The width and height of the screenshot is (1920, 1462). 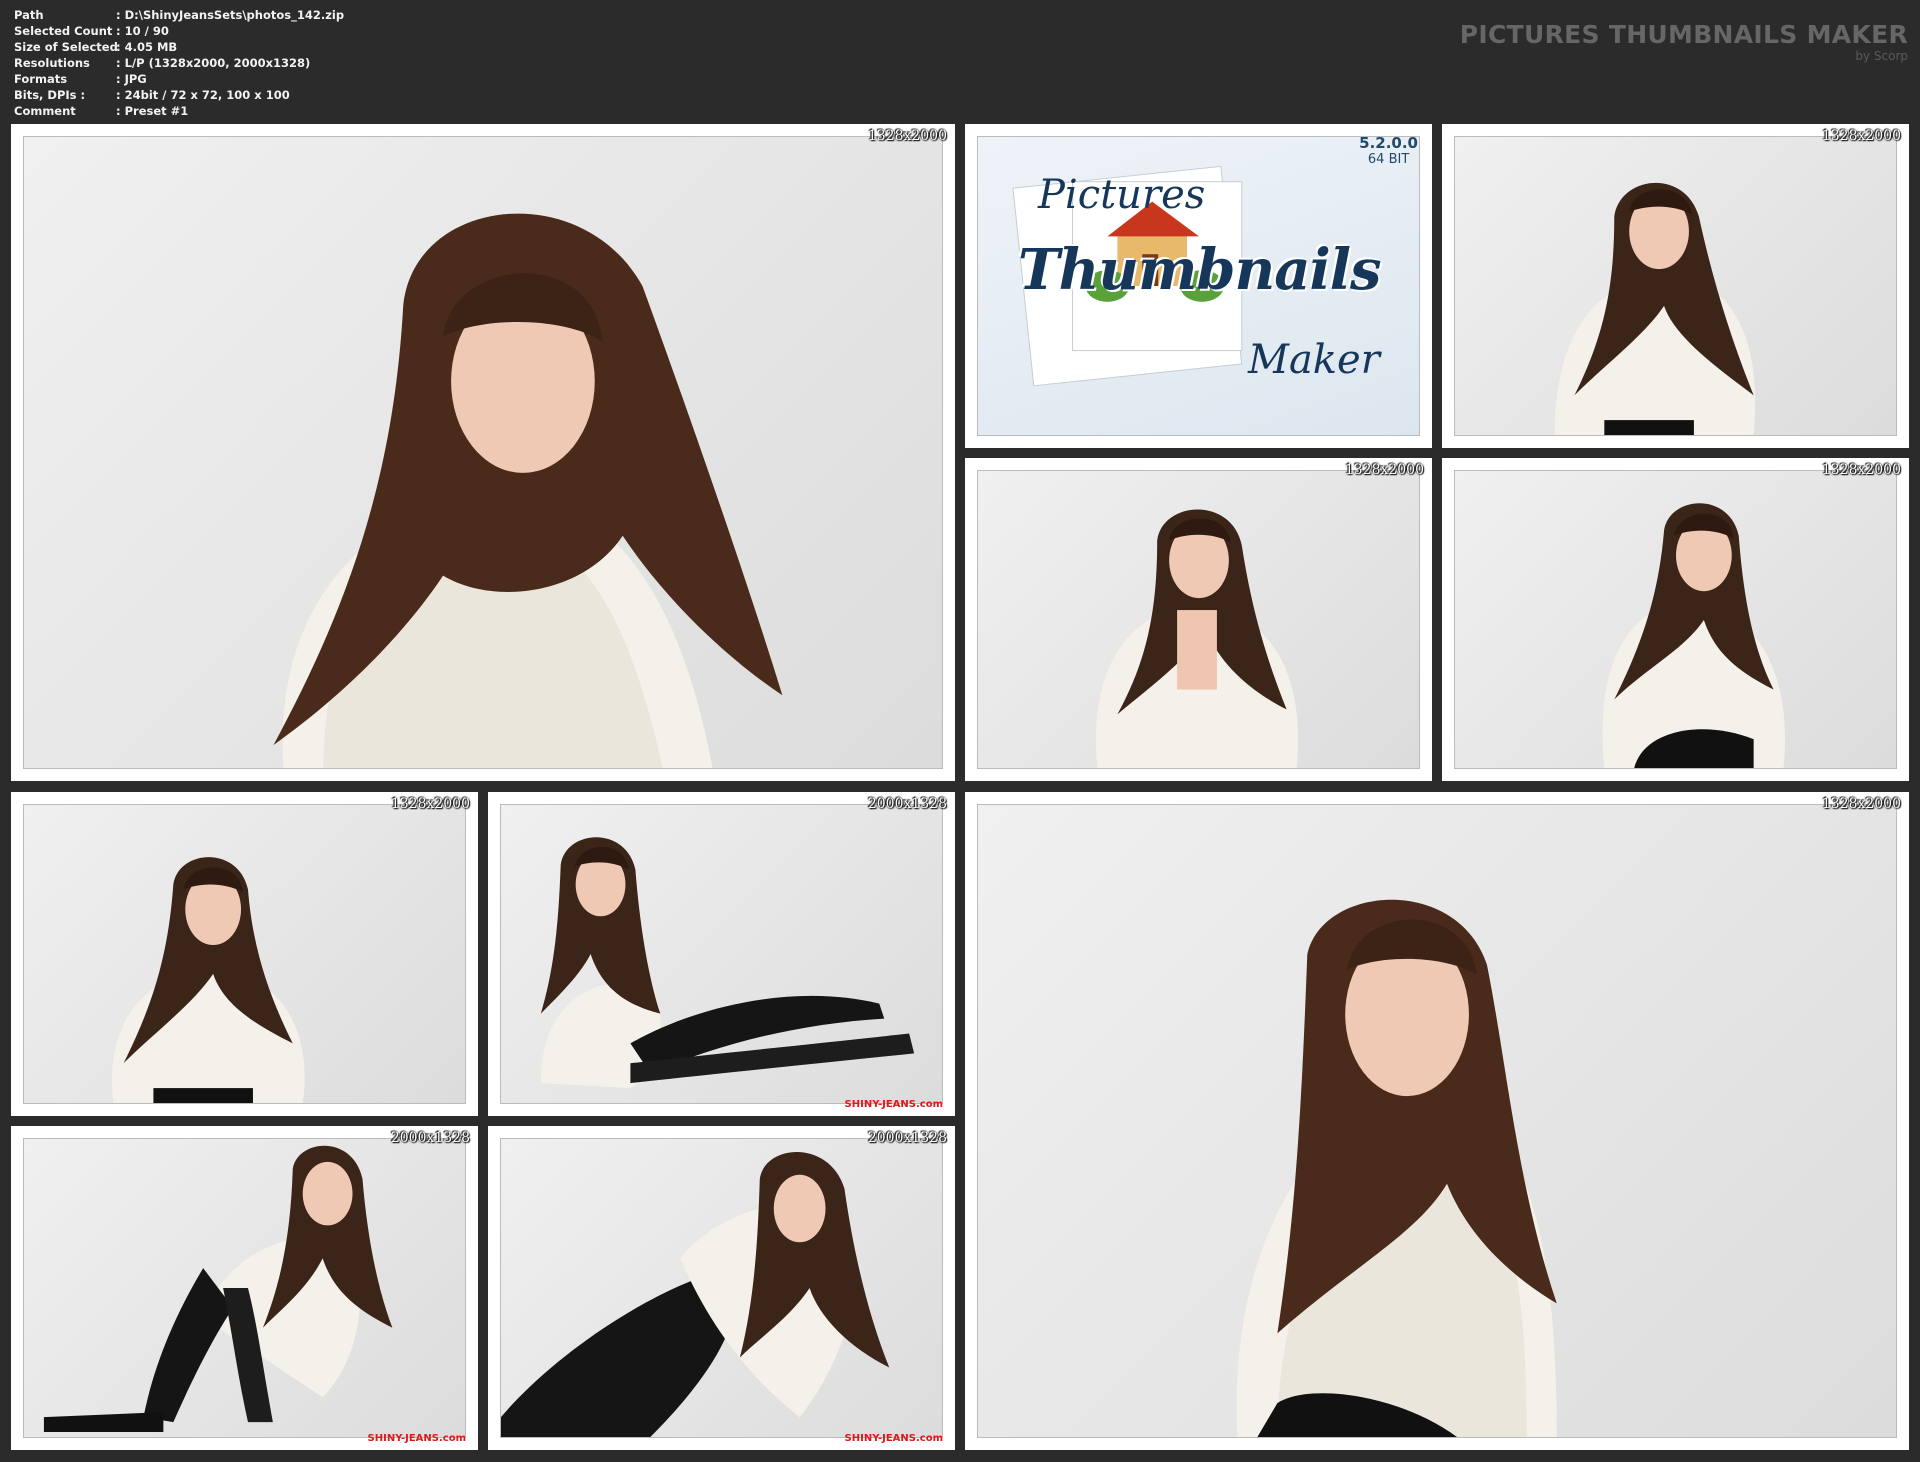 I want to click on brand: PICTURES THUMBNAILS MAKER by Scorp, so click(x=1684, y=41).